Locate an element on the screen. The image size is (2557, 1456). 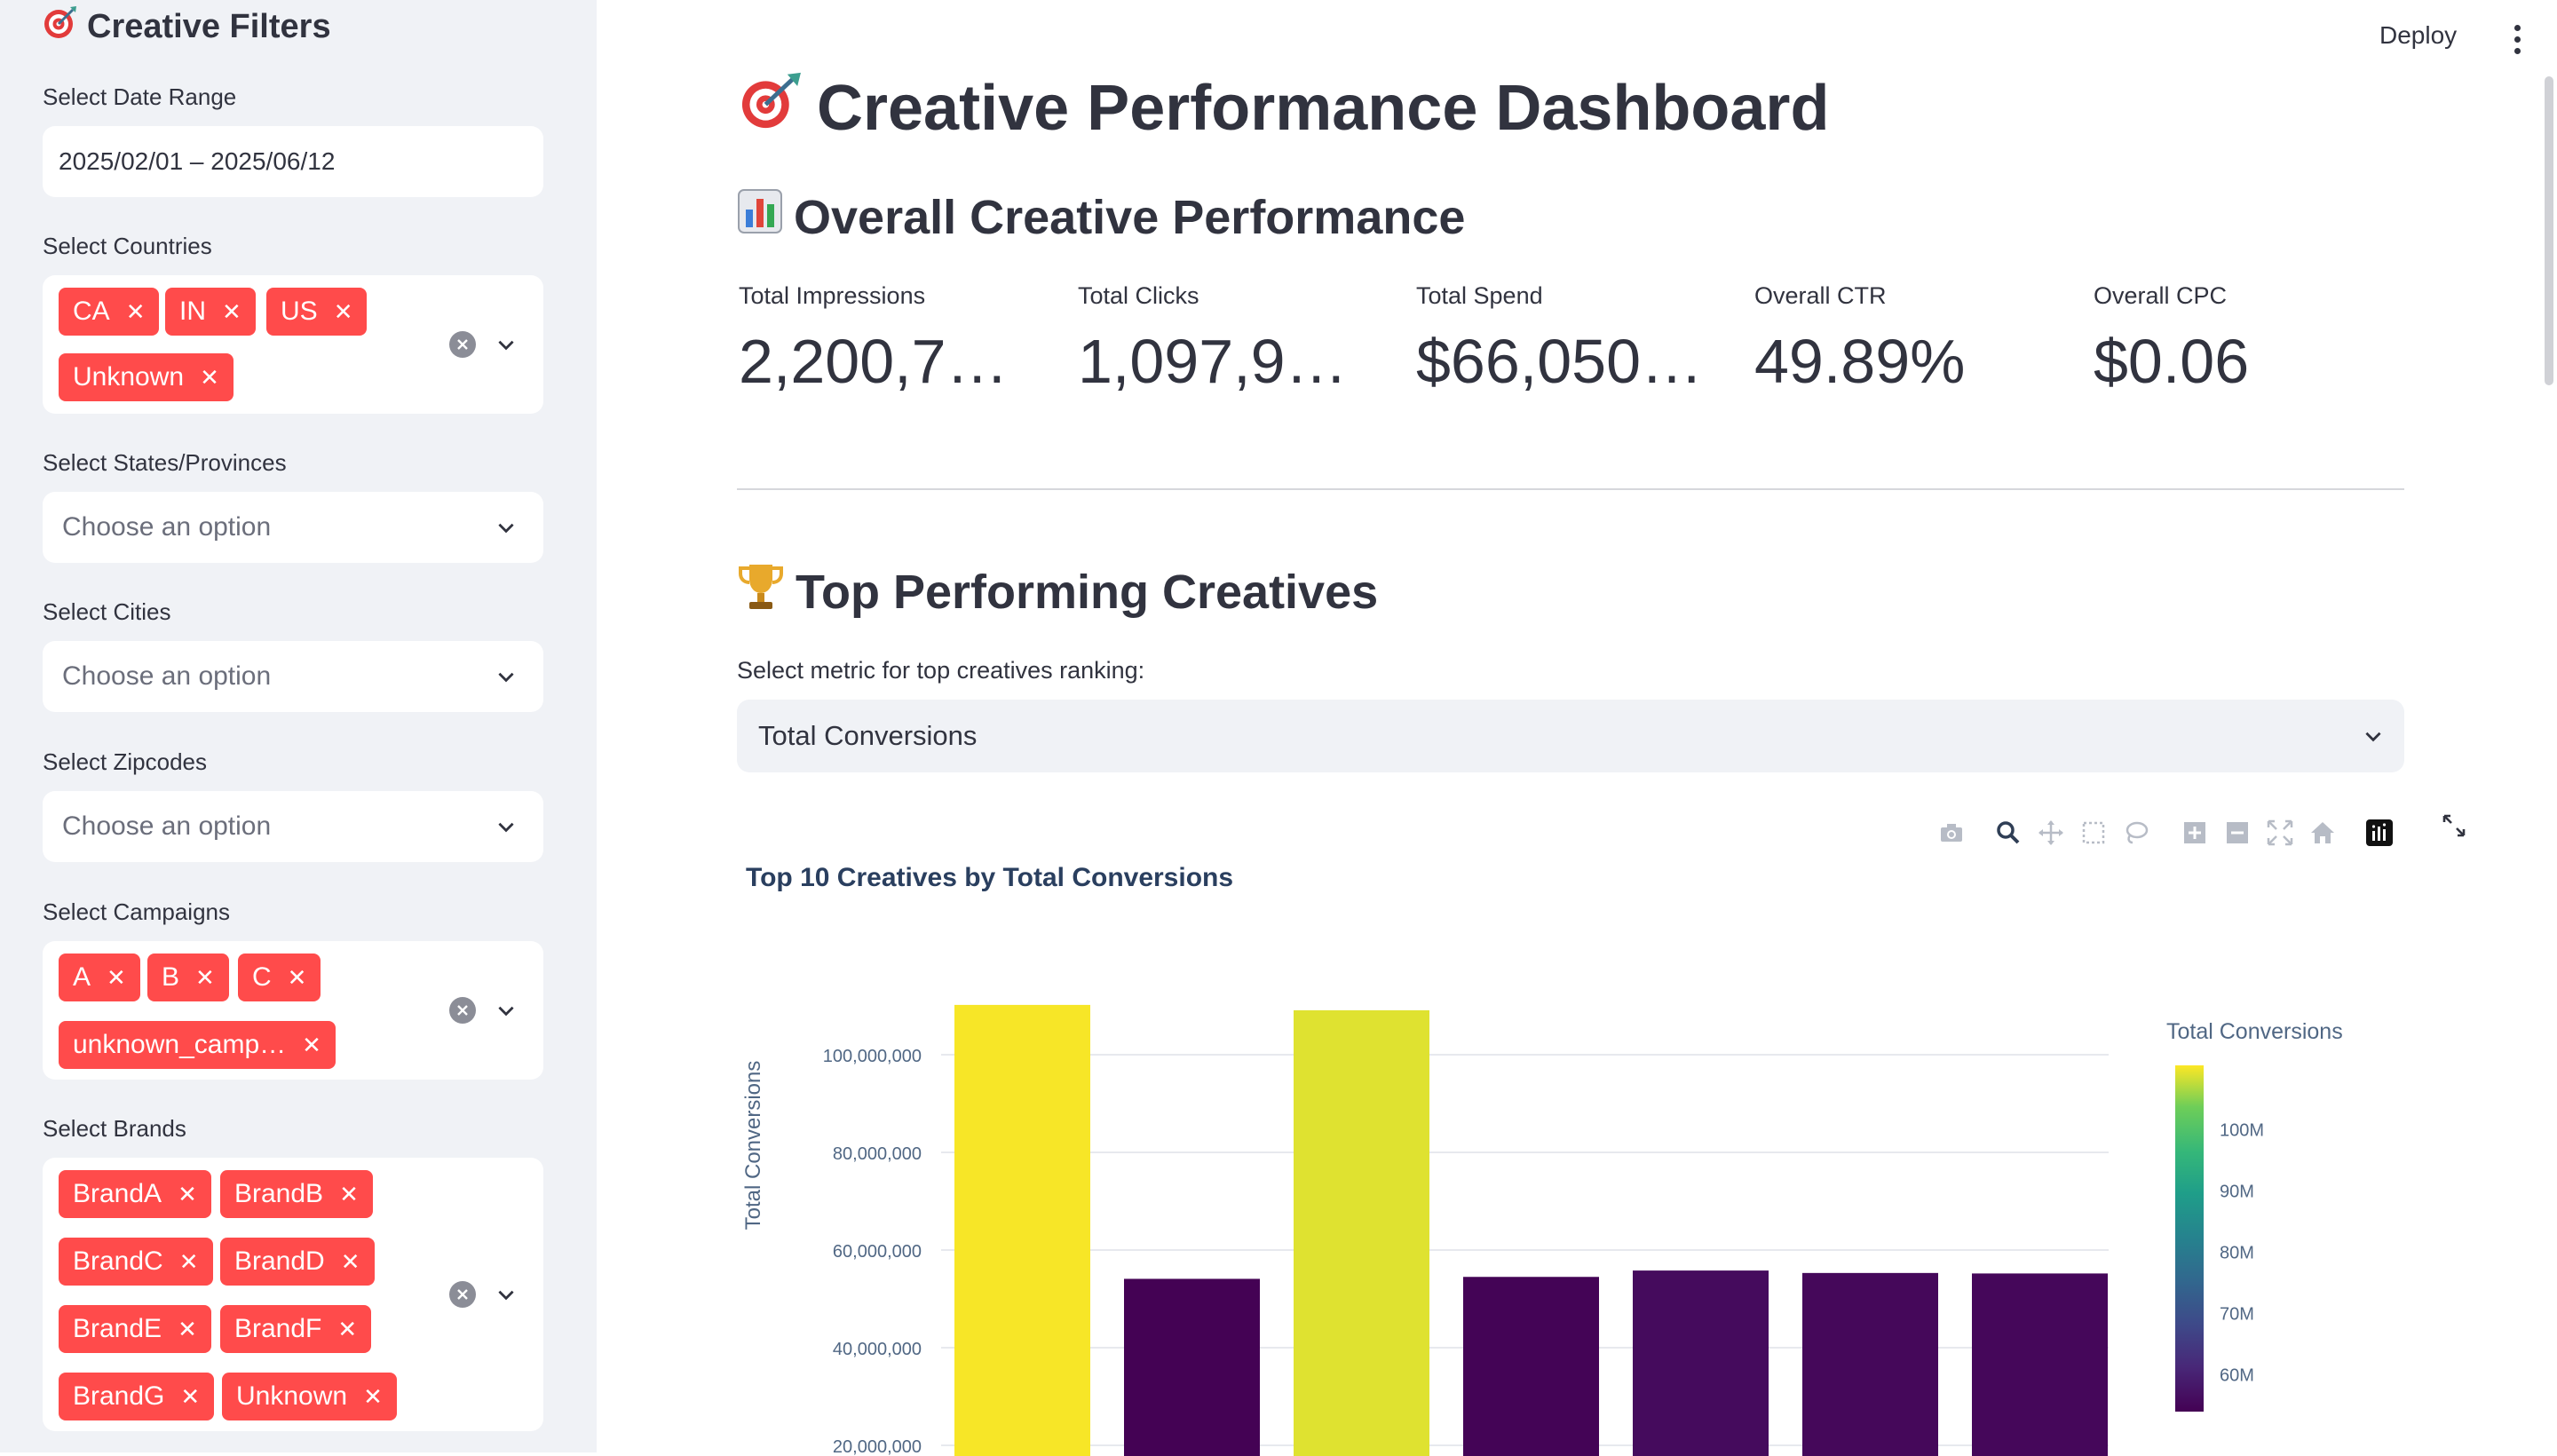
zoom-icon is located at coordinates (2008, 833).